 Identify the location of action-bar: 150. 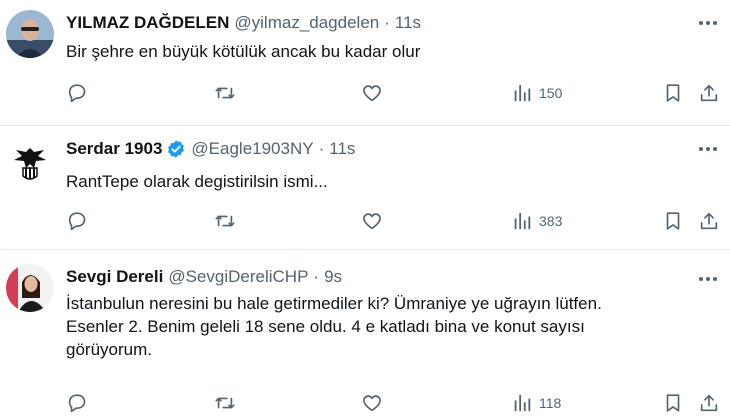
(365, 93).